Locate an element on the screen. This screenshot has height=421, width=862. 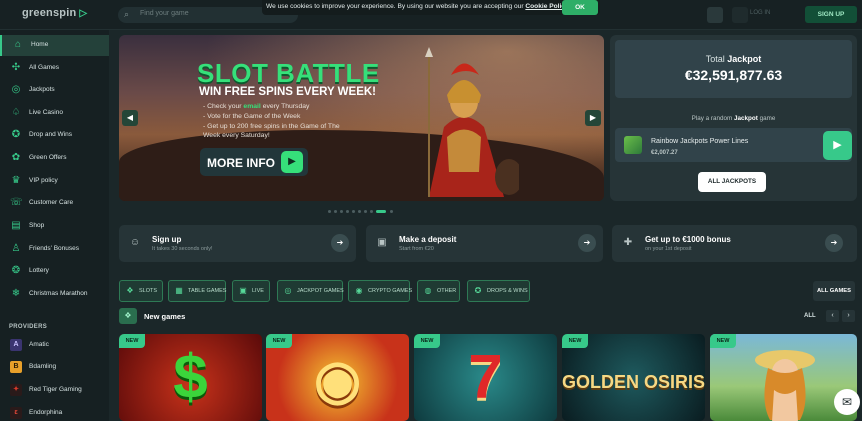
jackpot-game-value: €2,007.27 is located at coordinates (664, 153).